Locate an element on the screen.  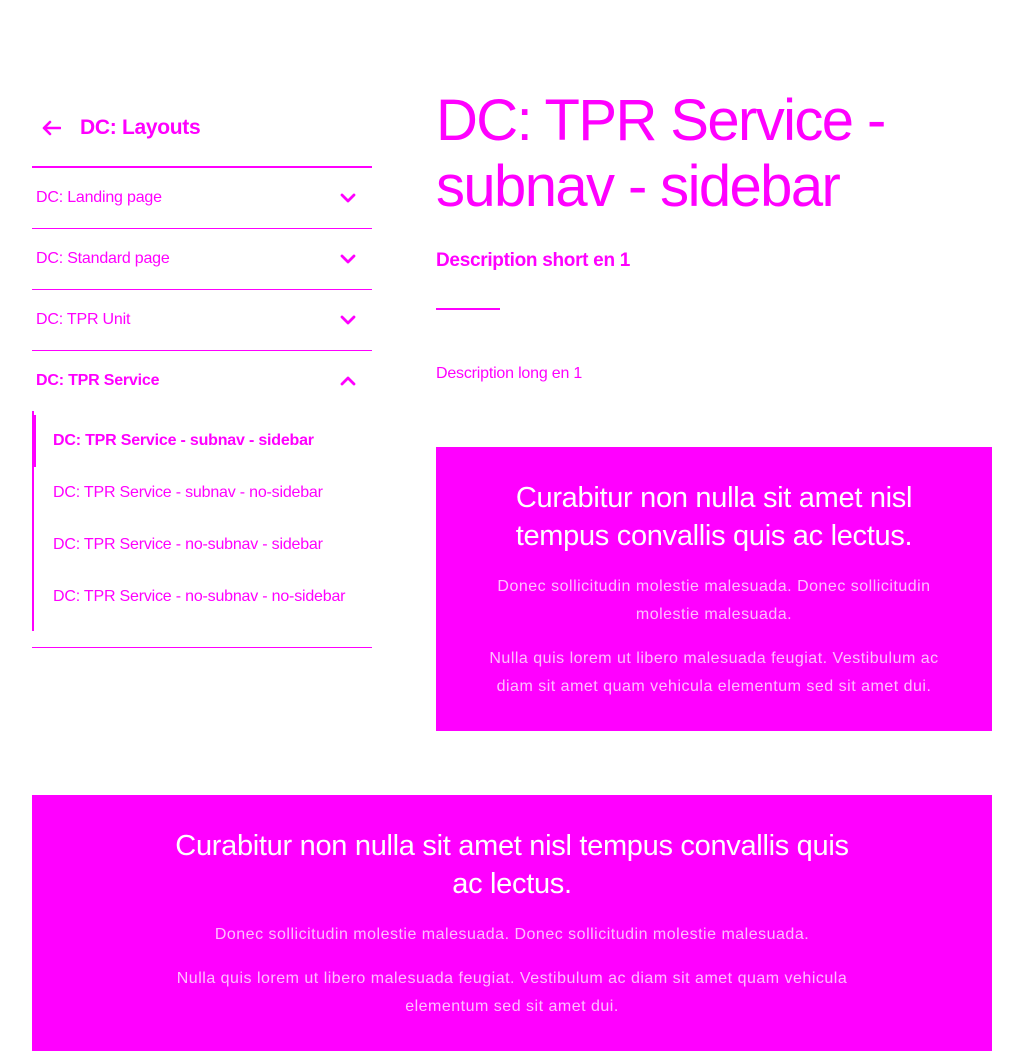
sidebar-item-label: DC: Landing page is located at coordinates (99, 197).